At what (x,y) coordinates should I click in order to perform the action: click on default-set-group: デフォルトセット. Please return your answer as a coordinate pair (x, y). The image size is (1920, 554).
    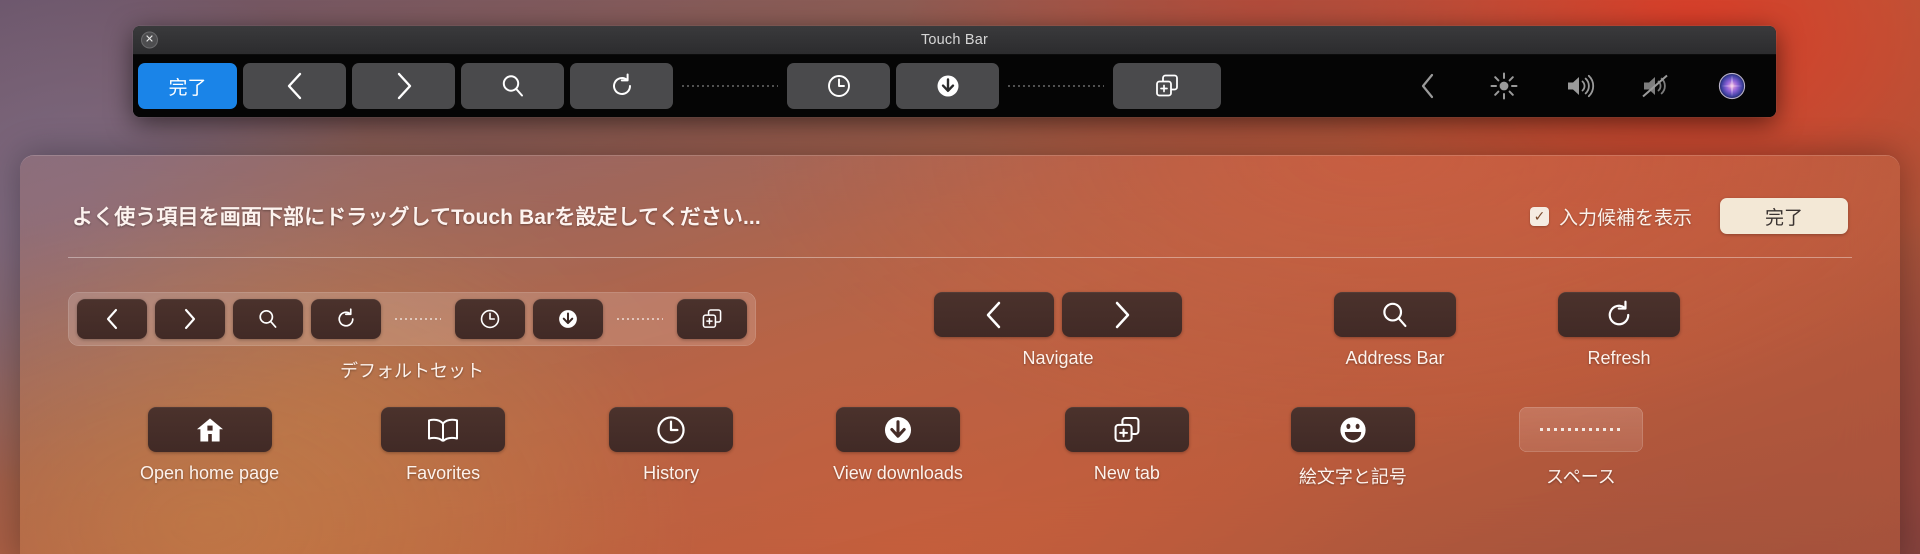
    Looking at the image, I should click on (412, 337).